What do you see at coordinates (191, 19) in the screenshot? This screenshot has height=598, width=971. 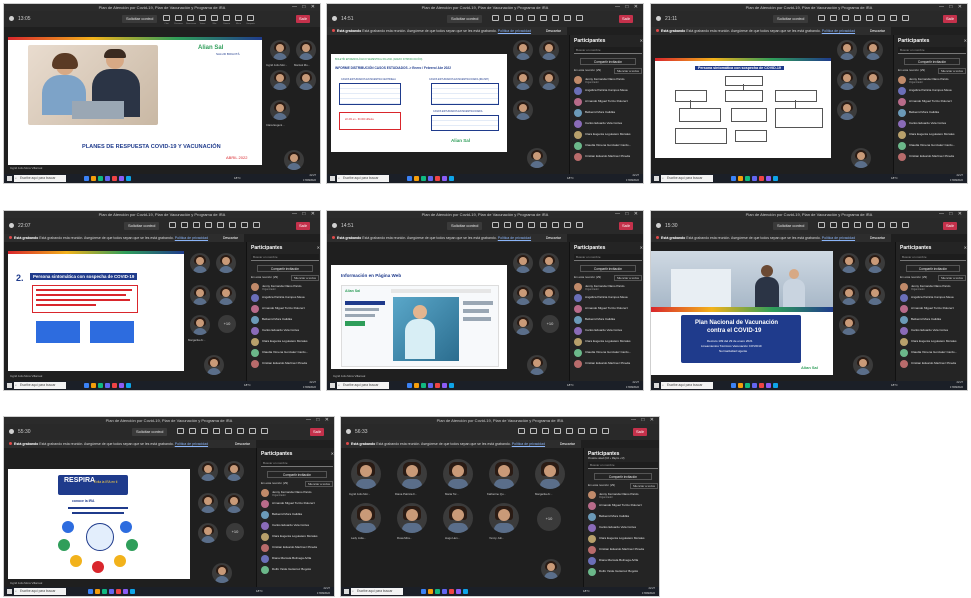 I see `react-icon: Reaccionar` at bounding box center [191, 19].